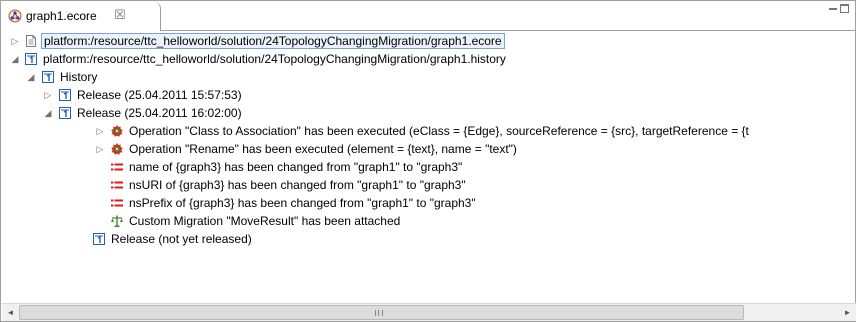 The image size is (856, 322). I want to click on scroll-left-icon: ◄, so click(10, 312).